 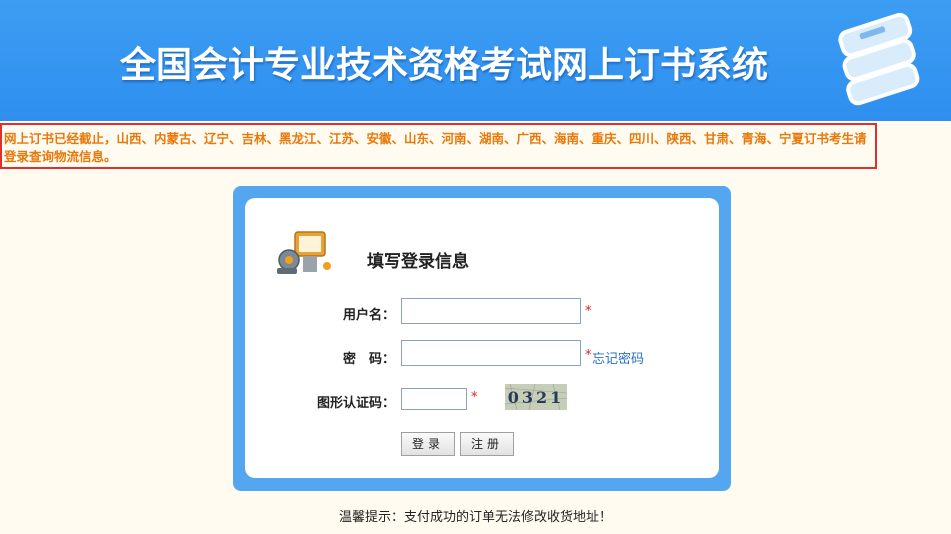 I want to click on captcha-input, so click(x=434, y=399).